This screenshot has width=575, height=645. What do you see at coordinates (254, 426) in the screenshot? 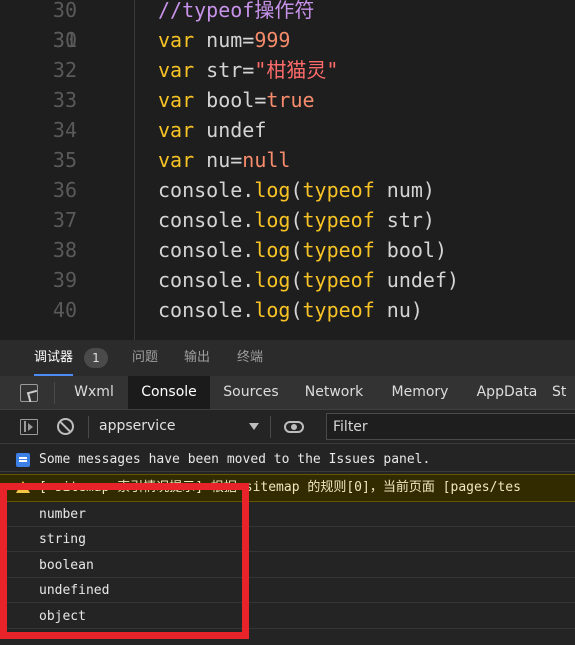
I see `chevron-down-icon` at bounding box center [254, 426].